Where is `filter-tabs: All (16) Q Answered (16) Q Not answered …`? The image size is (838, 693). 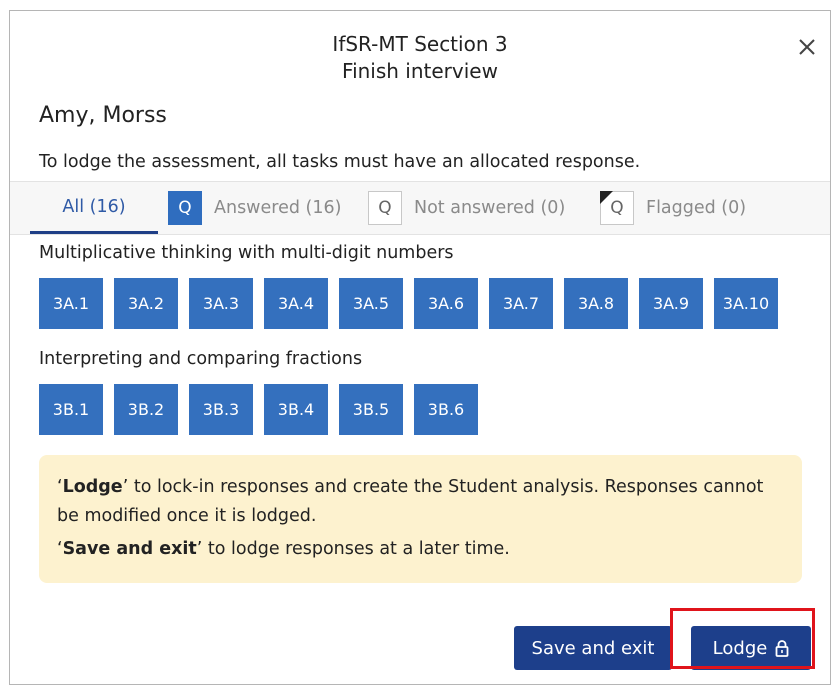 filter-tabs: All (16) Q Answered (16) Q Not answered … is located at coordinates (420, 208).